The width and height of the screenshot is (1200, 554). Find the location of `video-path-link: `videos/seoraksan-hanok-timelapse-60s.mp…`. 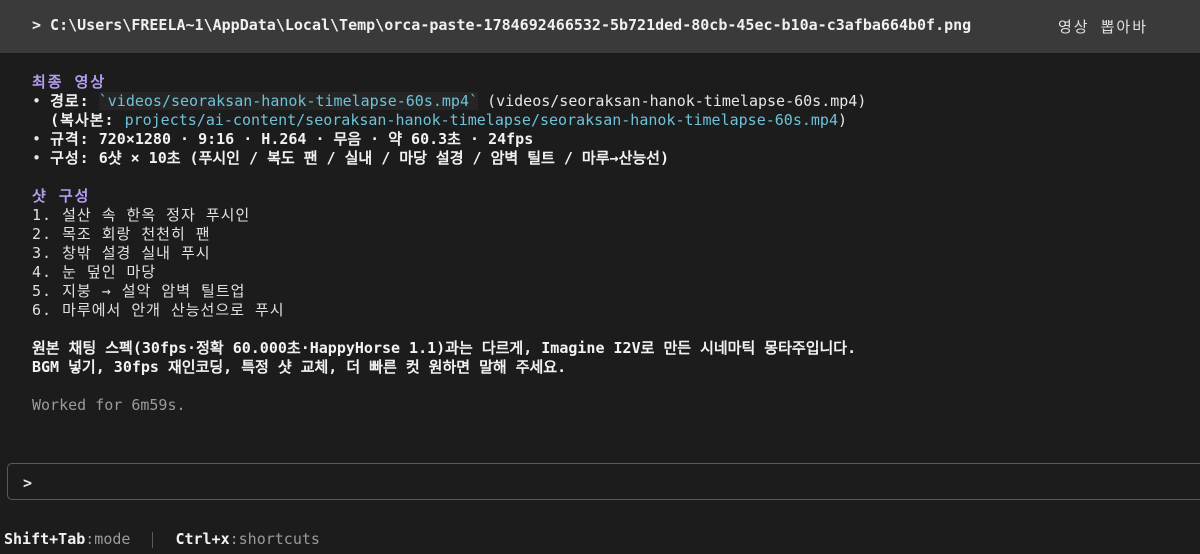

video-path-link: `videos/seoraksan-hanok-timelapse-60s.mp… is located at coordinates (288, 101).